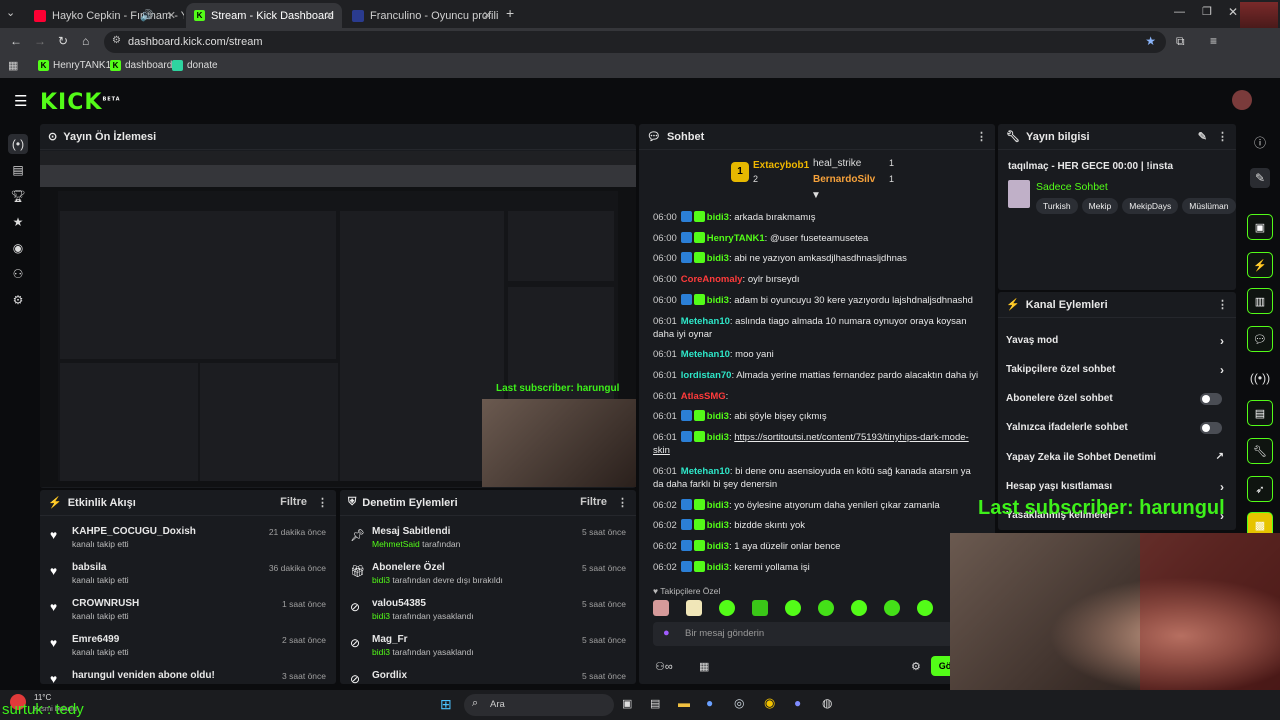 This screenshot has height=720, width=1280. Describe the element at coordinates (655, 703) in the screenshot. I see `widgets-icon: ▤` at that location.